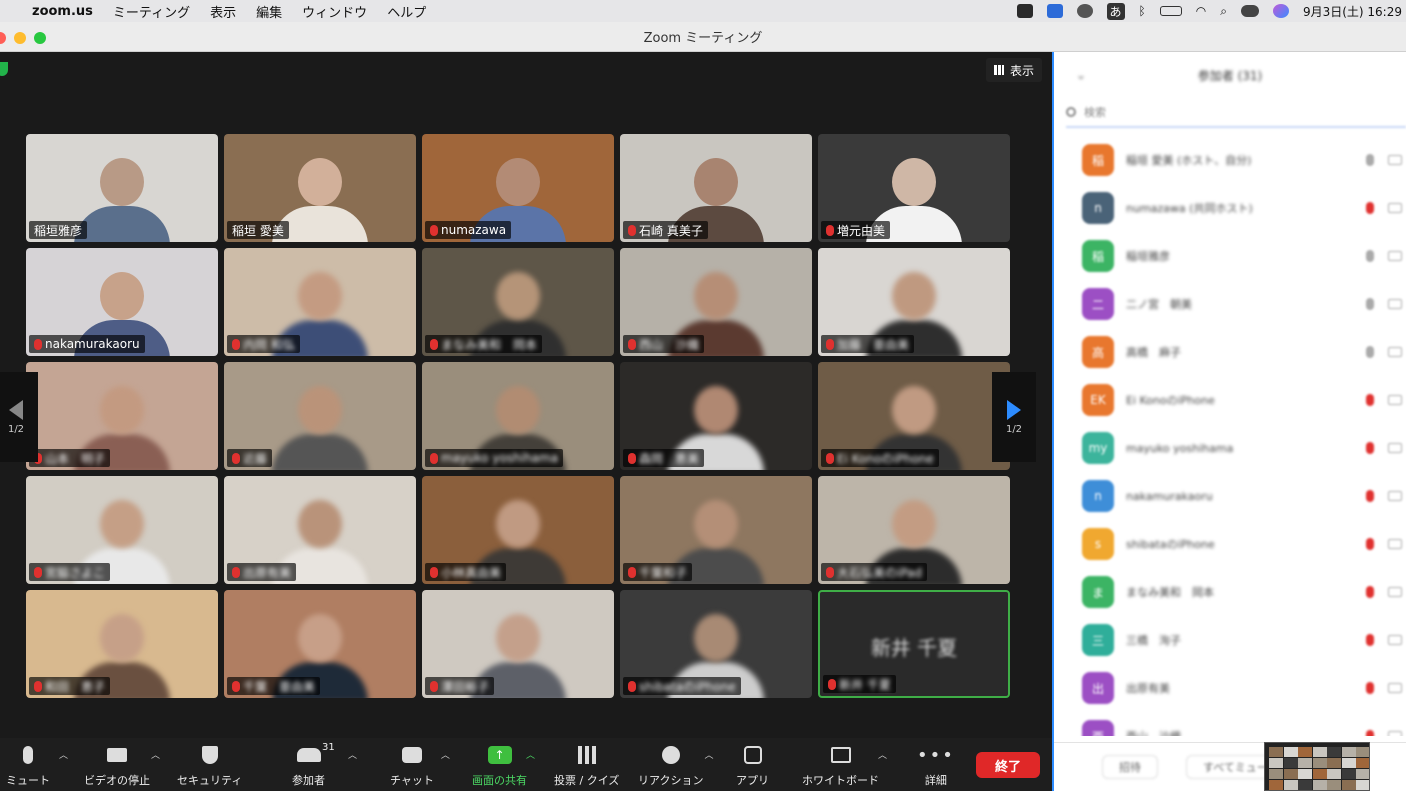 This screenshot has width=1406, height=791. What do you see at coordinates (122, 416) in the screenshot?
I see `video-tile: 山本 明子` at bounding box center [122, 416].